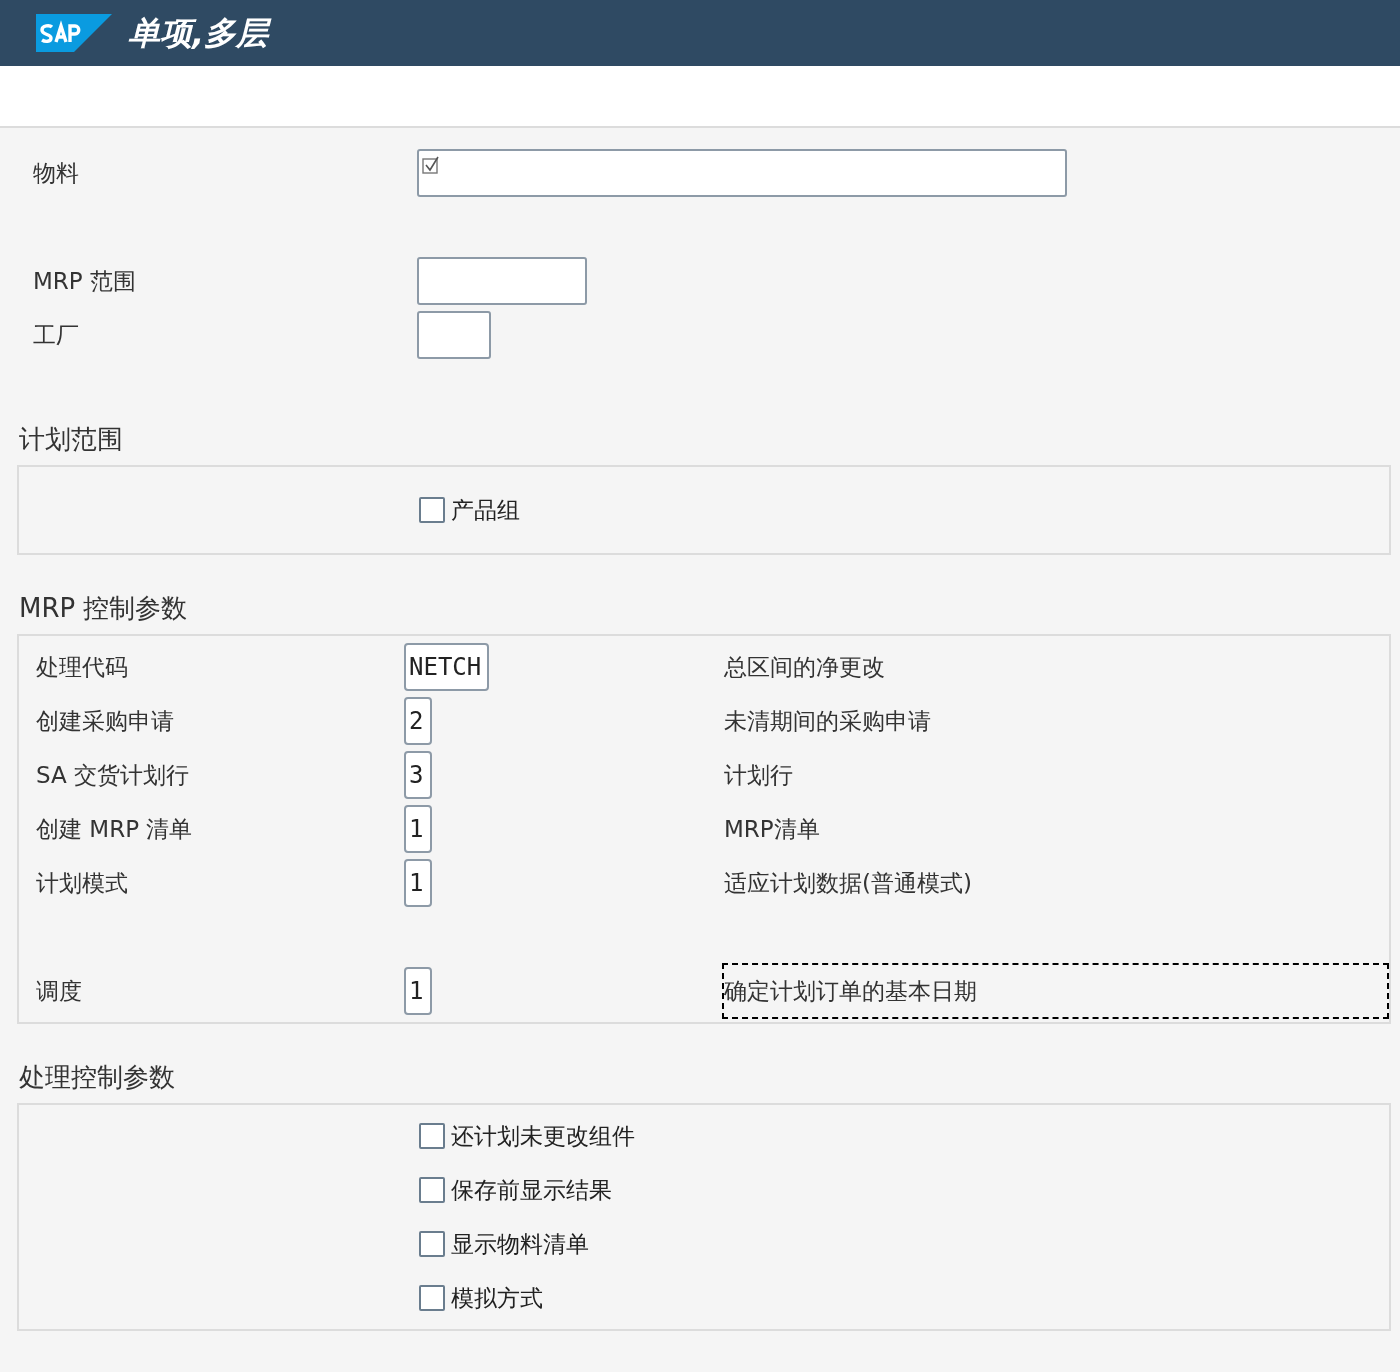 This screenshot has height=1372, width=1400. I want to click on field-label: SA 交货计划行, so click(113, 775).